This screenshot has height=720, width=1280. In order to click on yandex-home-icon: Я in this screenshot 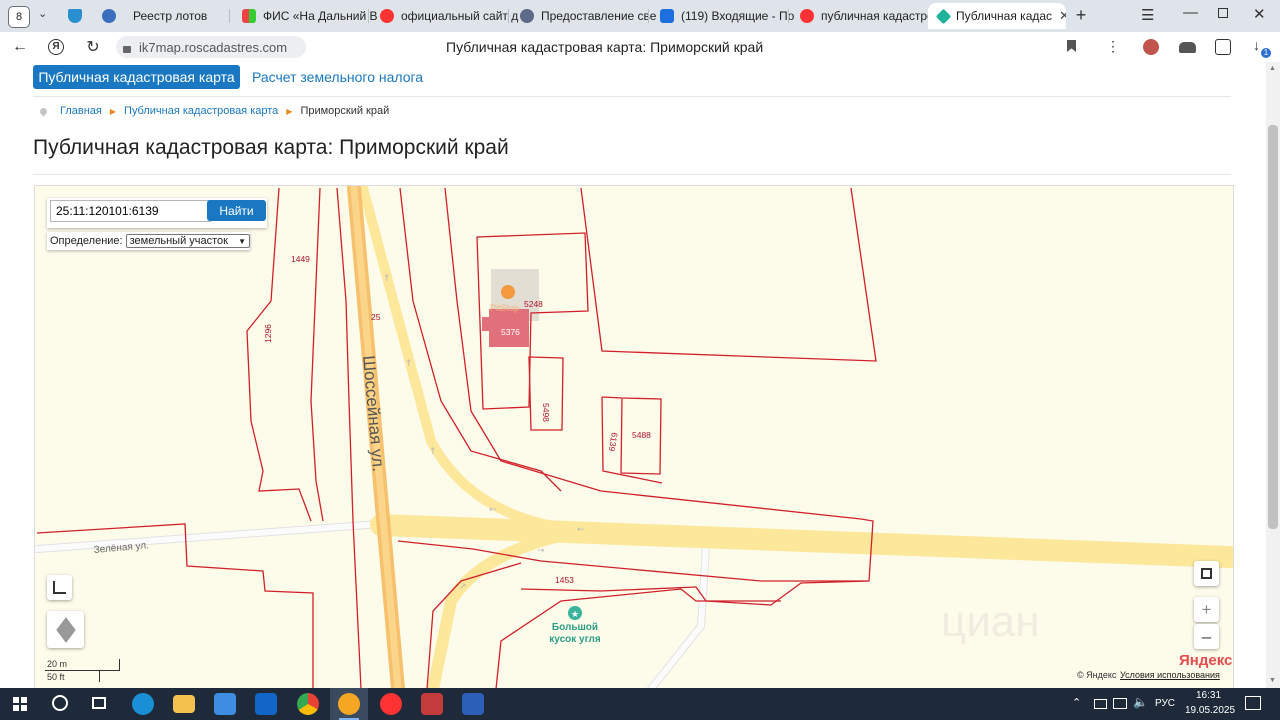, I will do `click(56, 47)`.